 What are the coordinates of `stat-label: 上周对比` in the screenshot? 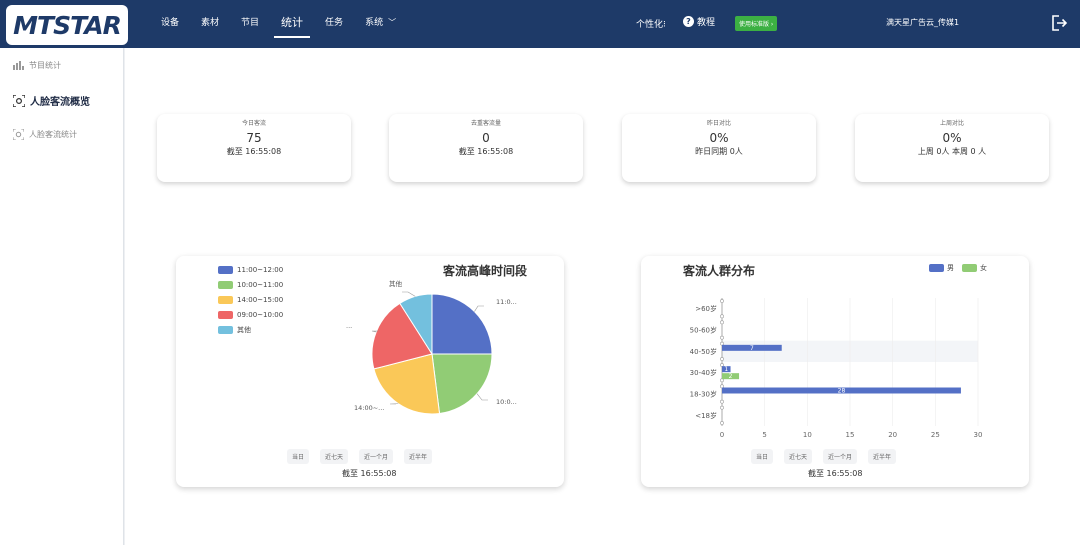 It's located at (951, 123).